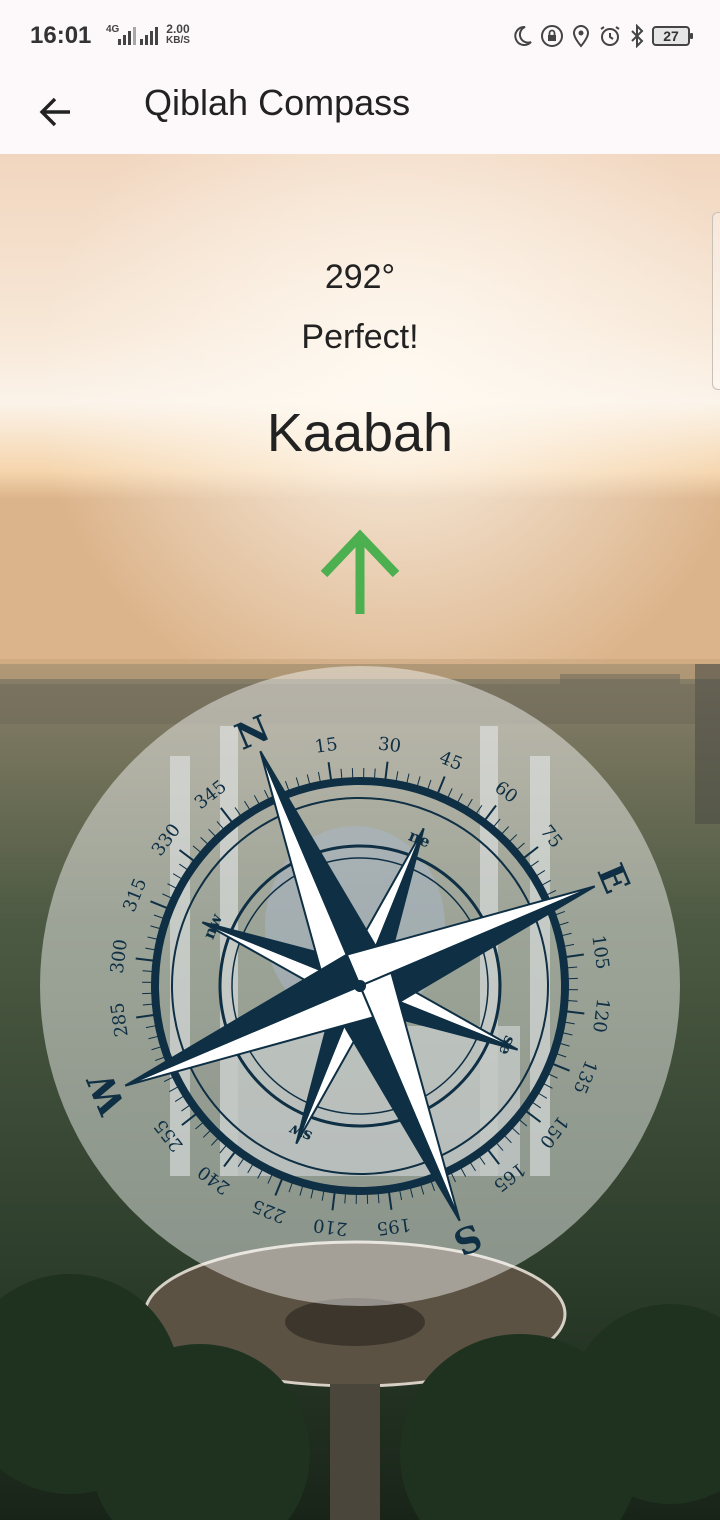 This screenshot has height=1520, width=720. Describe the element at coordinates (360, 571) in the screenshot. I see `arrow-up-icon` at that location.